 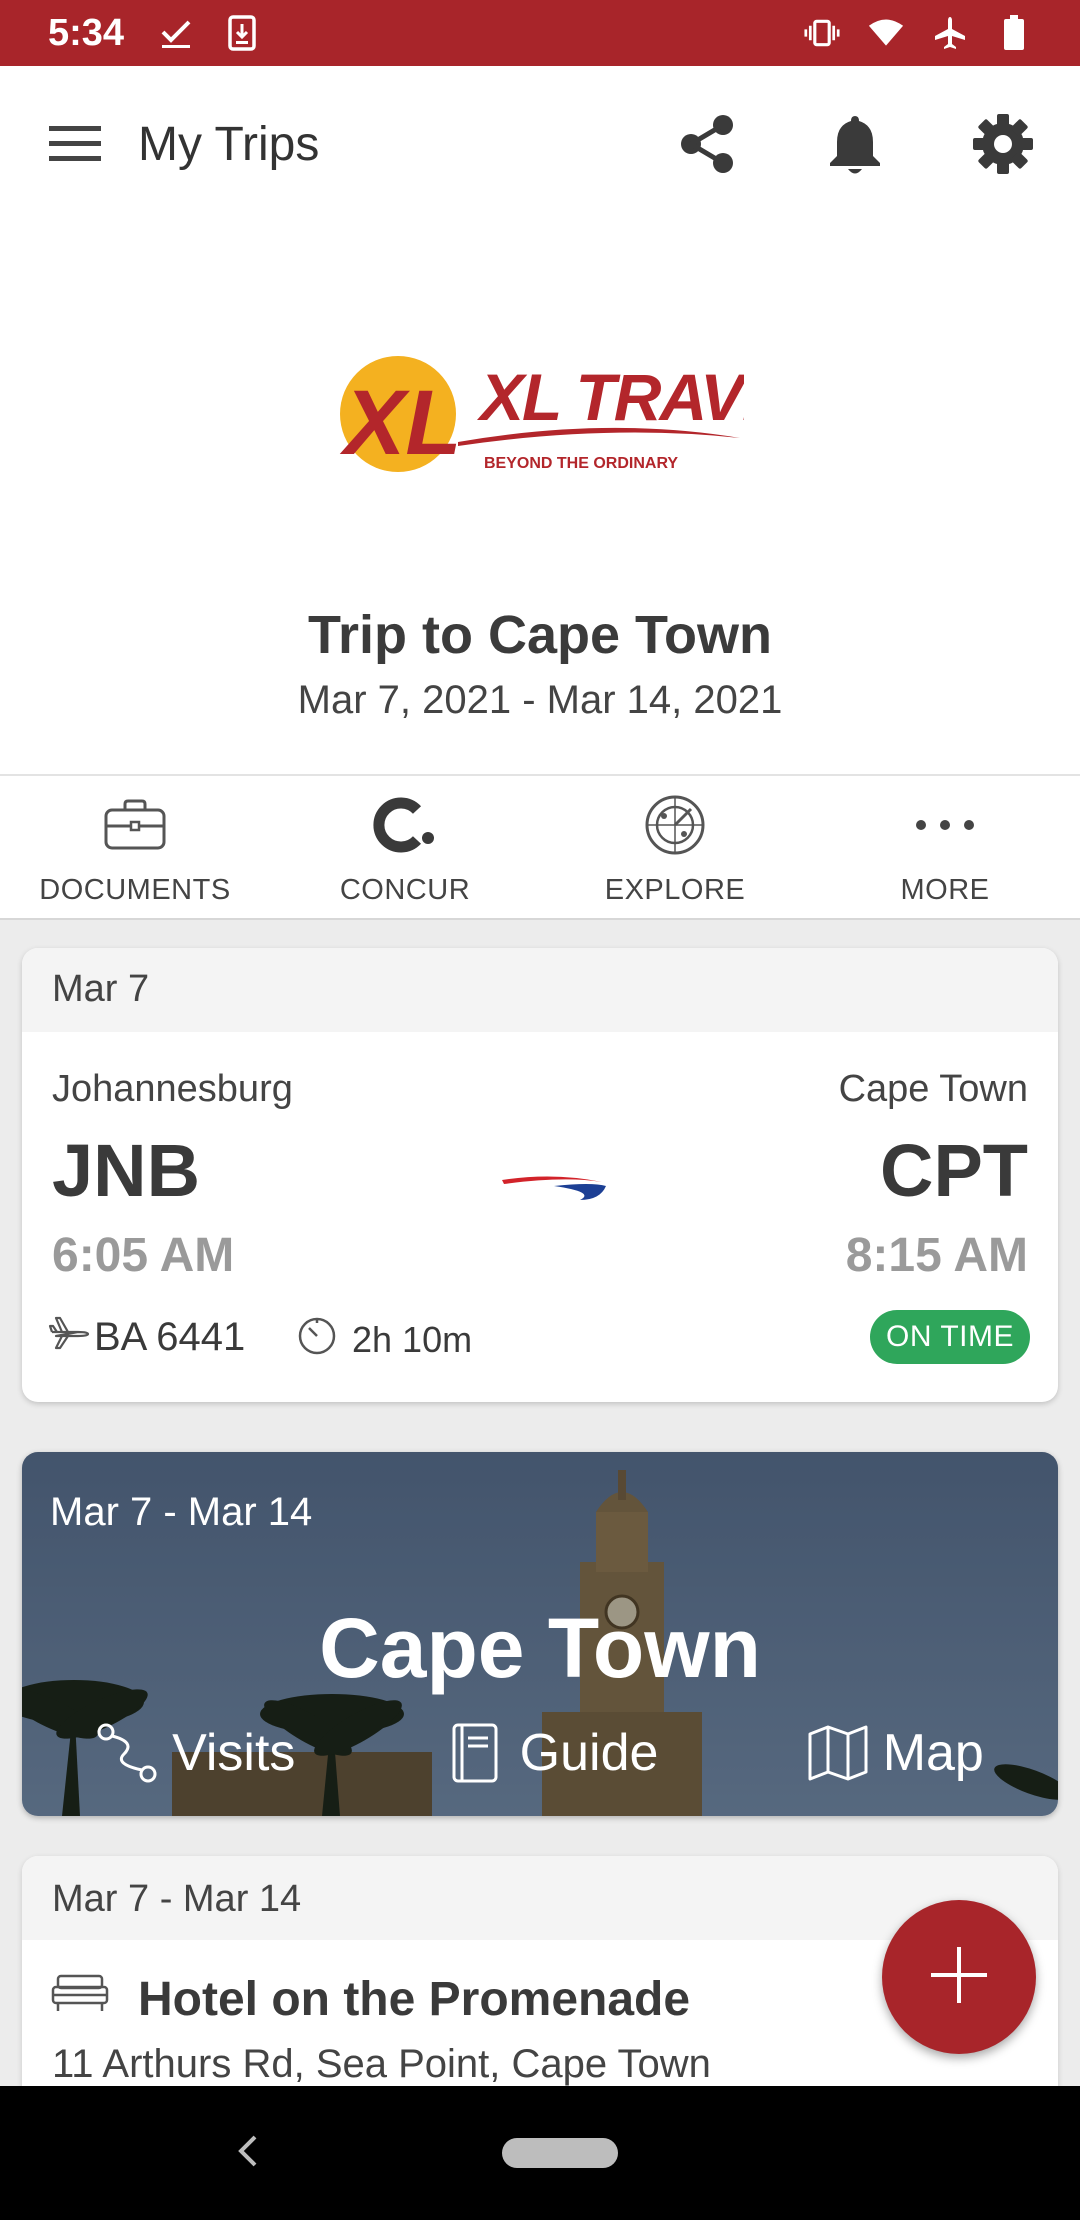 What do you see at coordinates (229, 144) in the screenshot?
I see `page-title: My Trips` at bounding box center [229, 144].